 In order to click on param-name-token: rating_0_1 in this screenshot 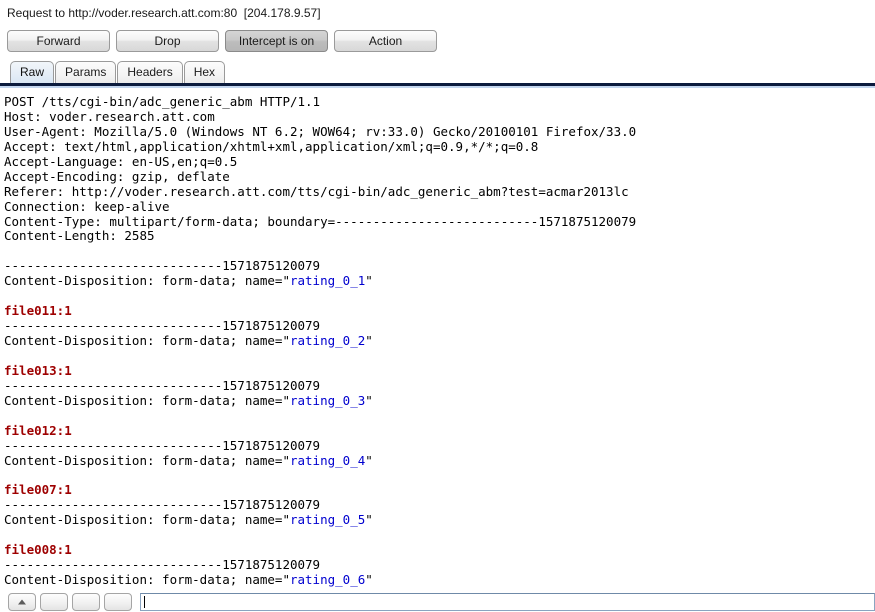, I will do `click(327, 281)`.